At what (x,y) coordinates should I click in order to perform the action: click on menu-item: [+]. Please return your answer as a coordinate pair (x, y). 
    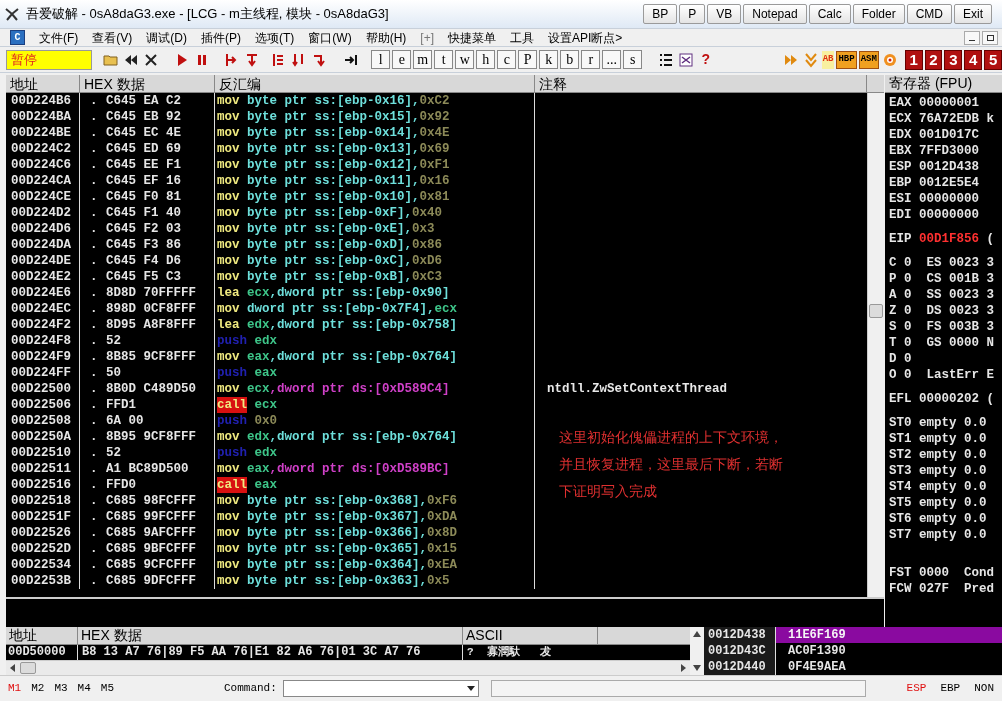
    Looking at the image, I should click on (427, 37).